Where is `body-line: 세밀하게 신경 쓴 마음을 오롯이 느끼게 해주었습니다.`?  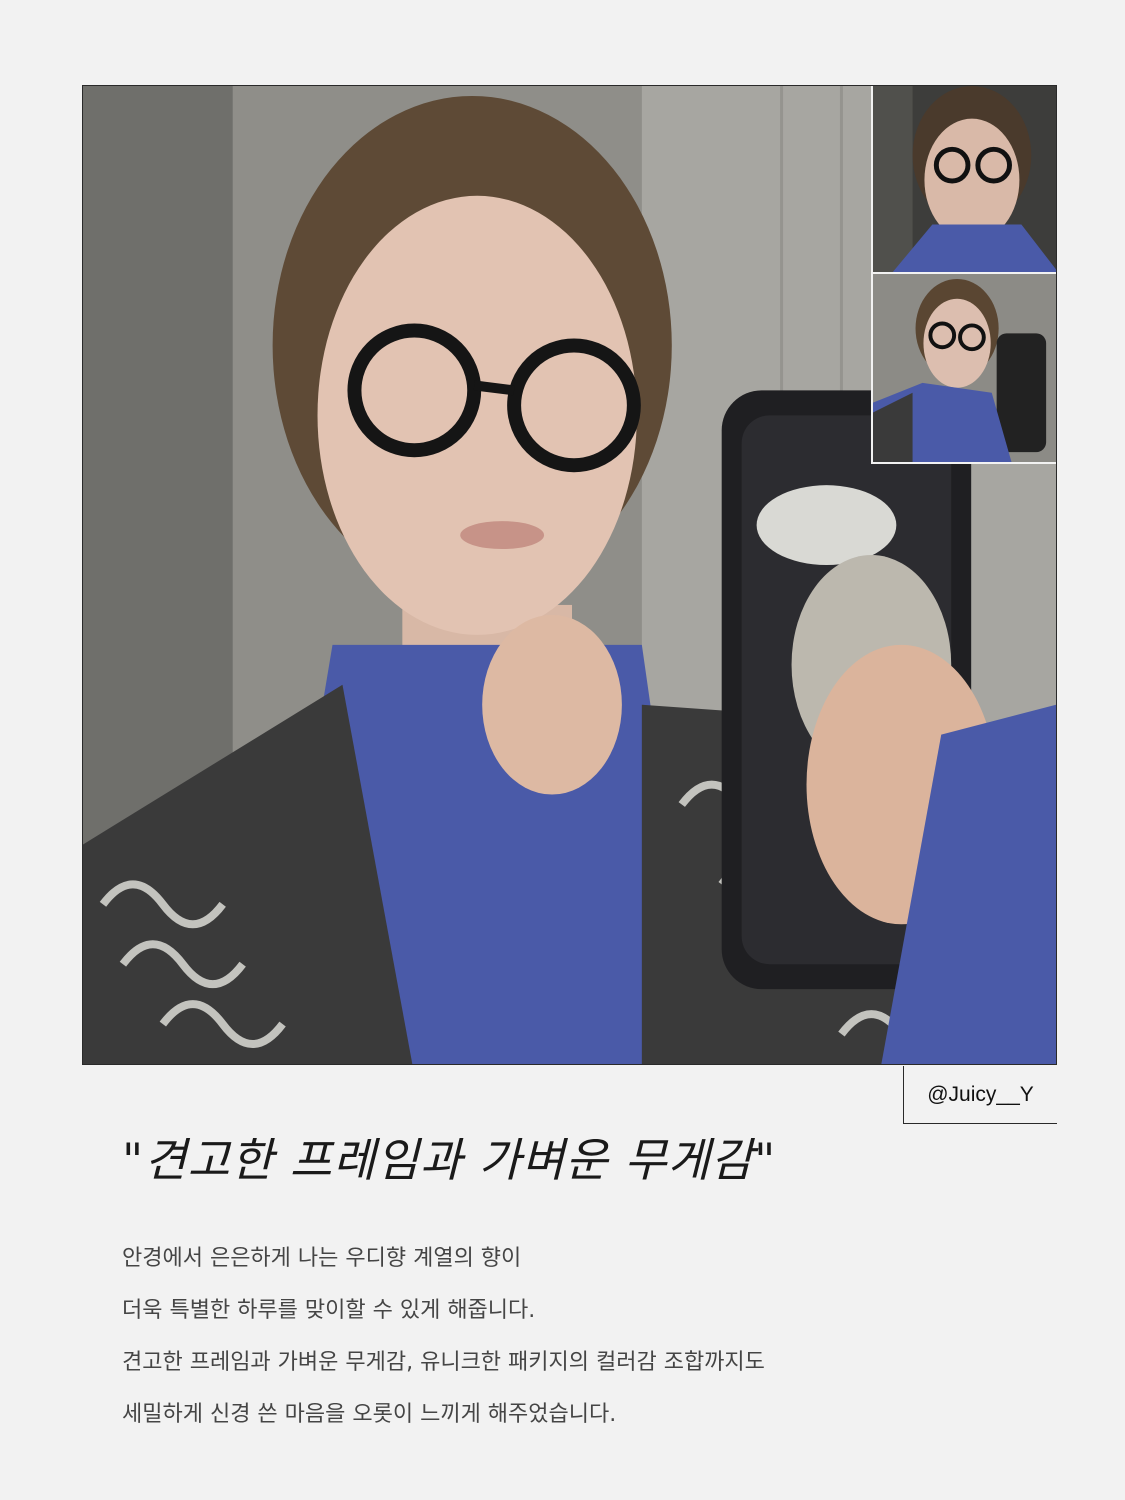
body-line: 세밀하게 신경 쓴 마음을 오롯이 느끼게 해주었습니다. is located at coordinates (369, 1414).